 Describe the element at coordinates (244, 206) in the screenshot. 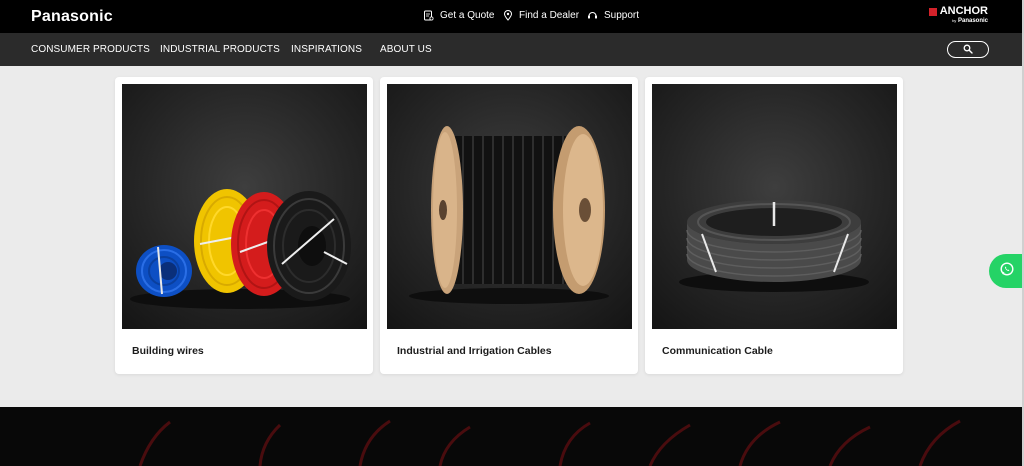

I see `building-wires-image` at that location.